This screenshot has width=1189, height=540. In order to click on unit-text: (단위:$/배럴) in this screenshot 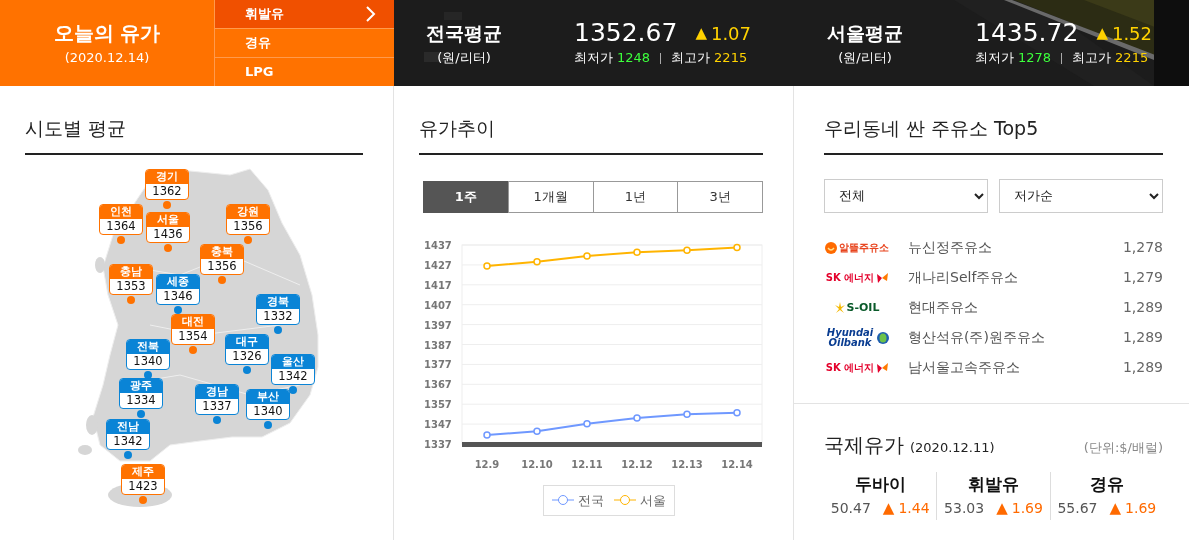, I will do `click(1123, 447)`.